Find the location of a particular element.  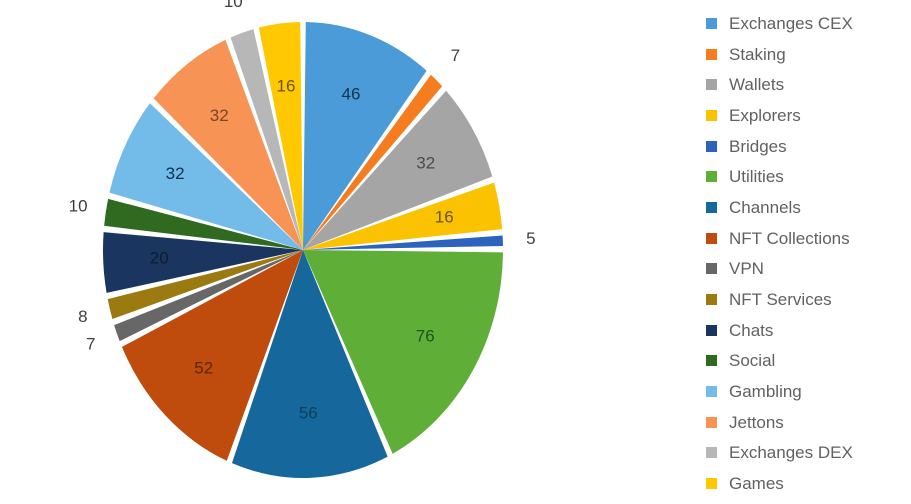

legend-item: Bridges is located at coordinates (807, 146).